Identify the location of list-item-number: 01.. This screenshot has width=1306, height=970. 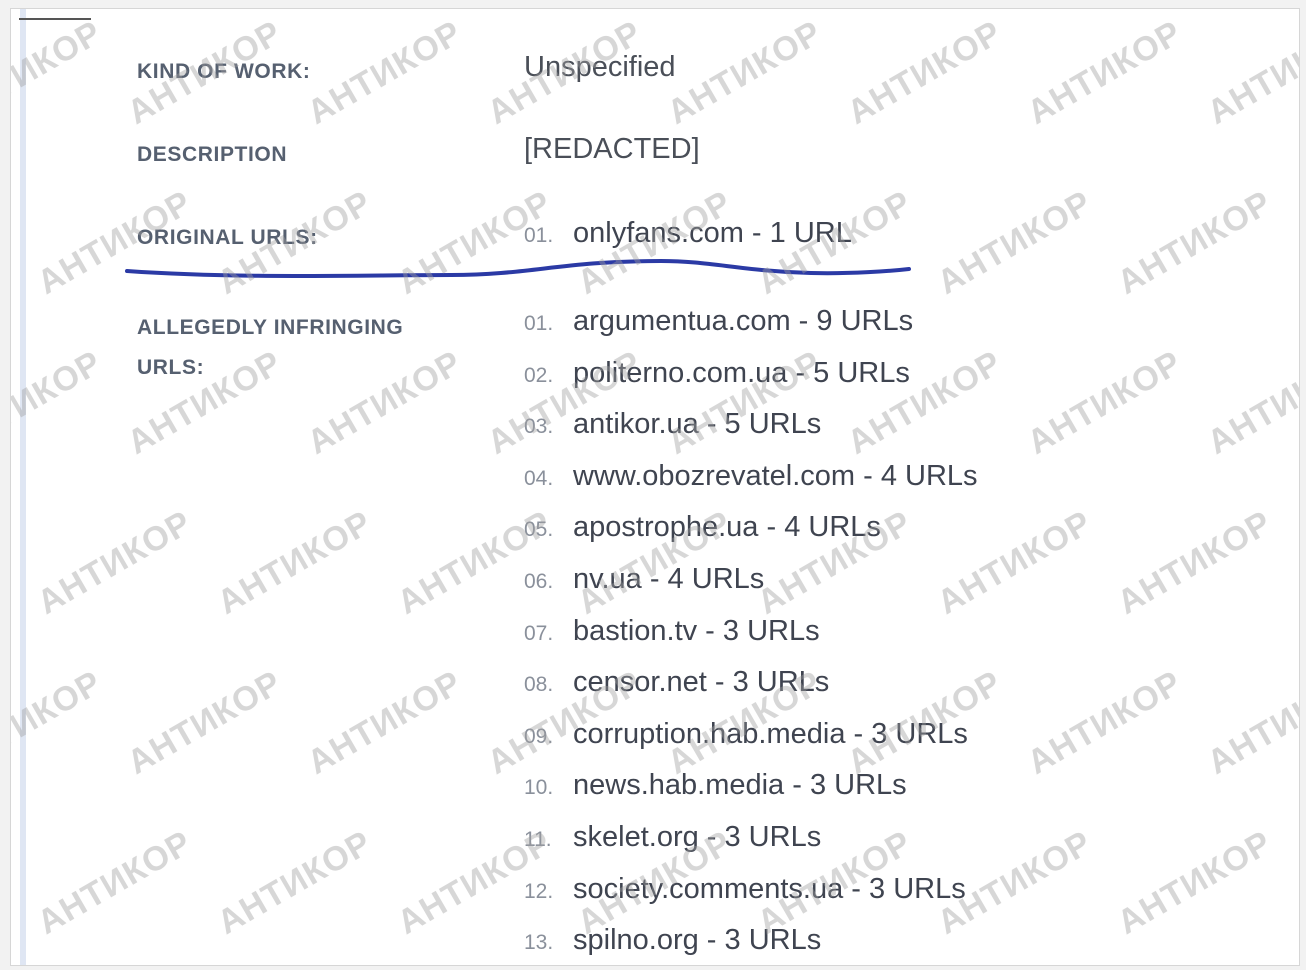
(539, 323).